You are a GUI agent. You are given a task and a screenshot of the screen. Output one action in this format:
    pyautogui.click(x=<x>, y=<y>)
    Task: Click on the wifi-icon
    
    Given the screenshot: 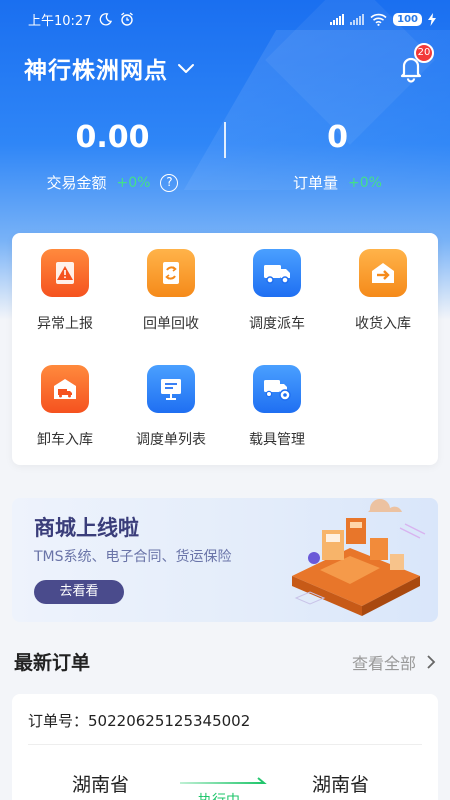 What is the action you would take?
    pyautogui.click(x=378, y=19)
    